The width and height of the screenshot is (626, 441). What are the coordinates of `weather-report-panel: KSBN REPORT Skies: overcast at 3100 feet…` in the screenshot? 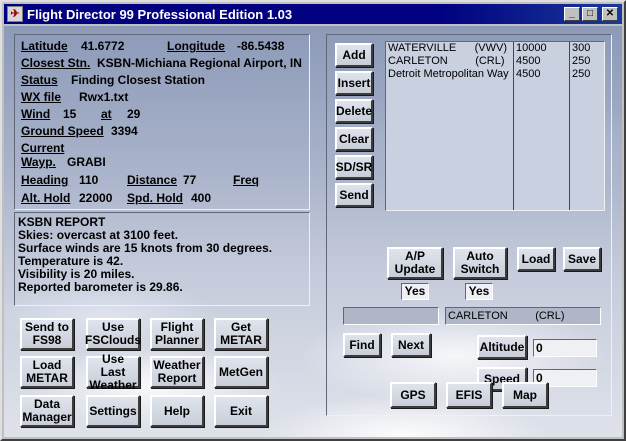 It's located at (162, 259).